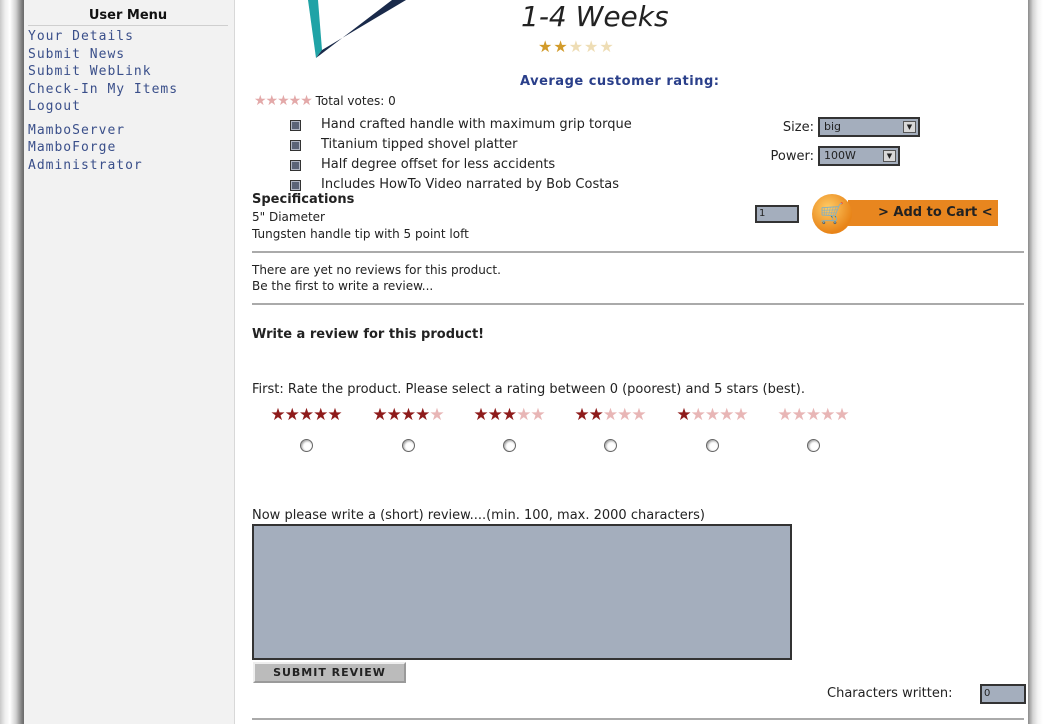 The image size is (1043, 724). What do you see at coordinates (923, 213) in the screenshot?
I see `add-to-cart-button: > Add to Cart <` at bounding box center [923, 213].